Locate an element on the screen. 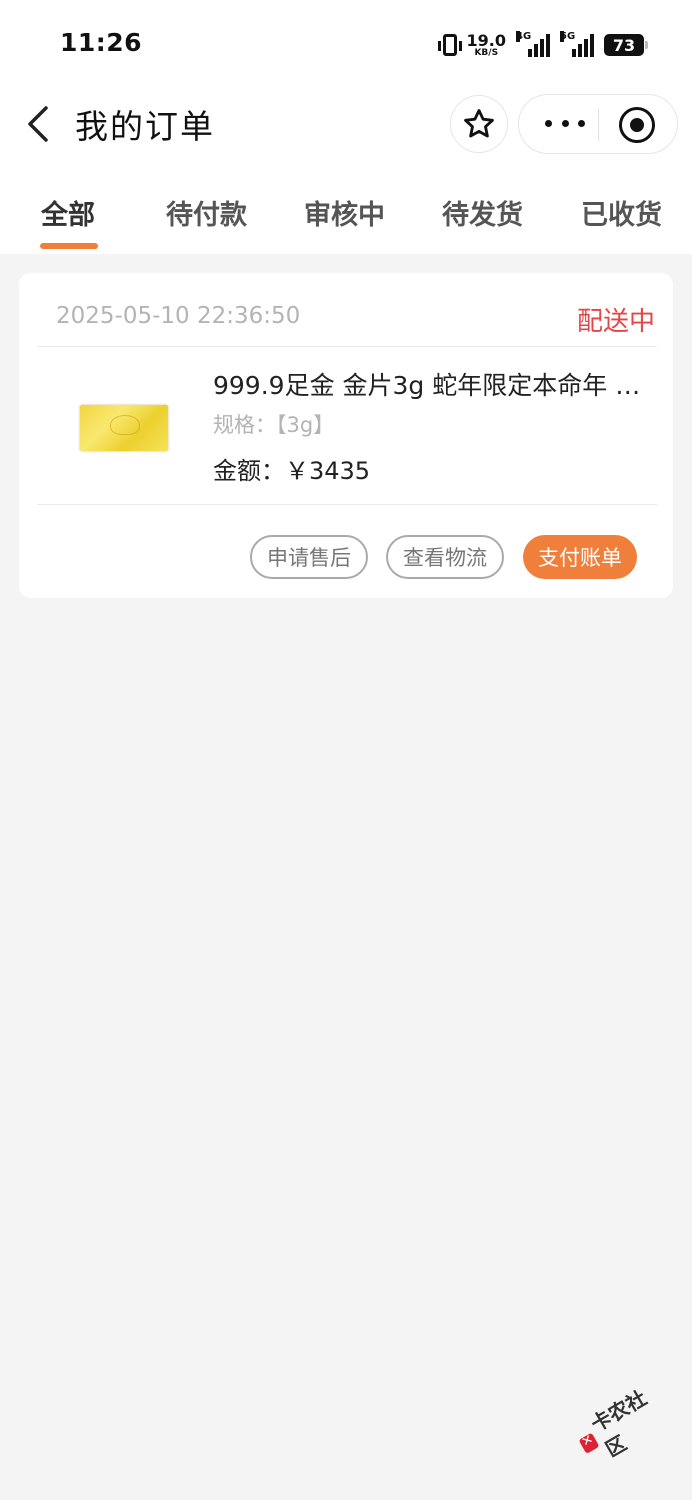  spec-label: 规格： is located at coordinates (244, 425).